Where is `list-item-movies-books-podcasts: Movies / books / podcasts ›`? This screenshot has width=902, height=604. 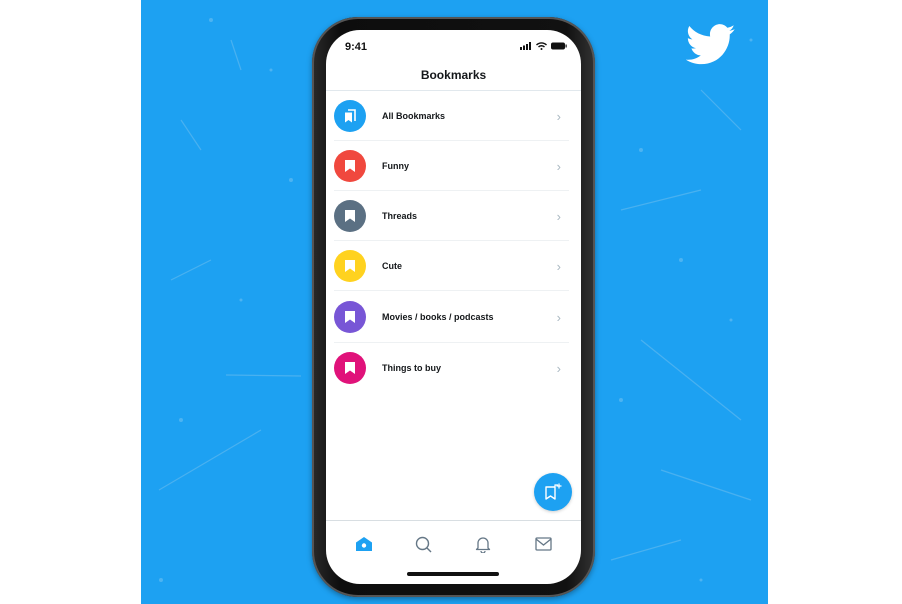 list-item-movies-books-podcasts: Movies / books / podcasts › is located at coordinates (453, 317).